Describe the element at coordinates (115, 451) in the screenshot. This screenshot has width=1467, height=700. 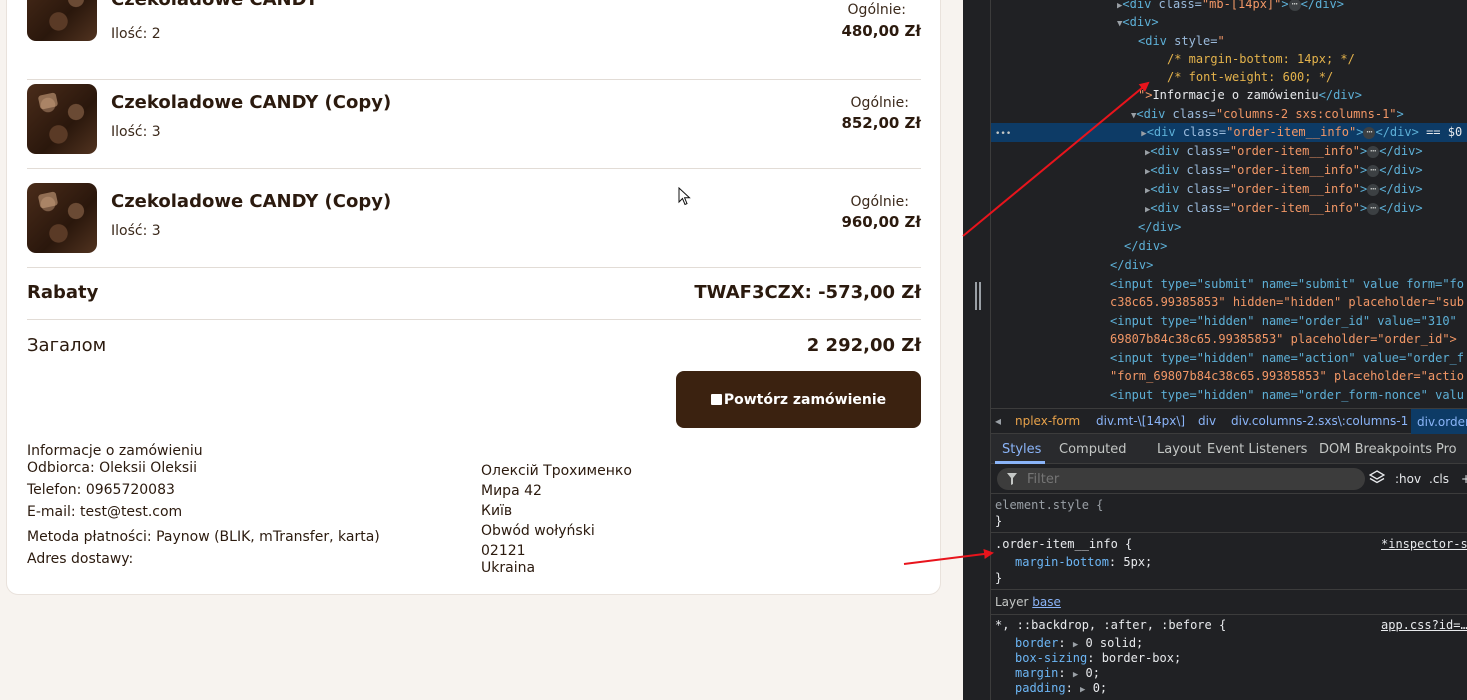
I see `order-info-heading: Informacje o zamówieniu` at that location.